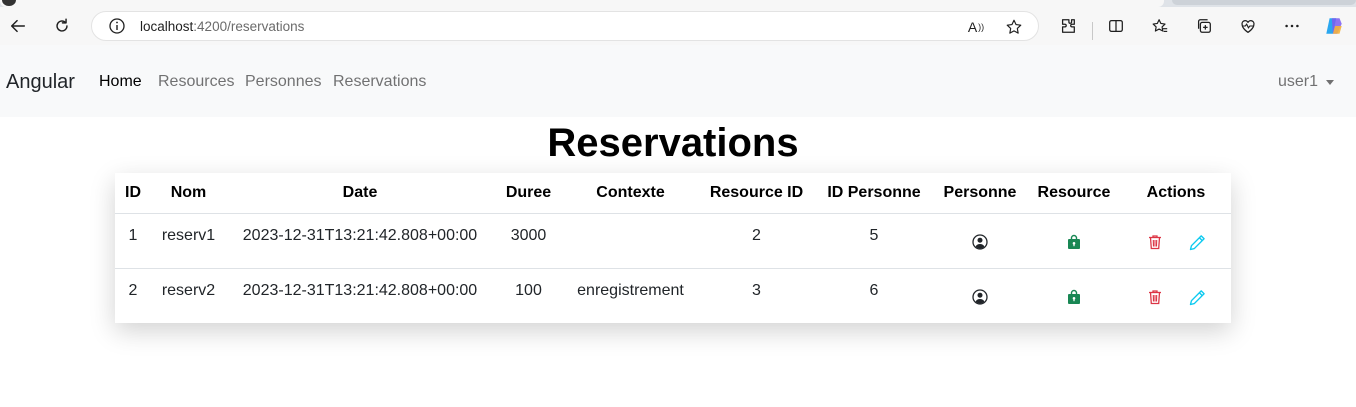  I want to click on extensions-icon, so click(1068, 26).